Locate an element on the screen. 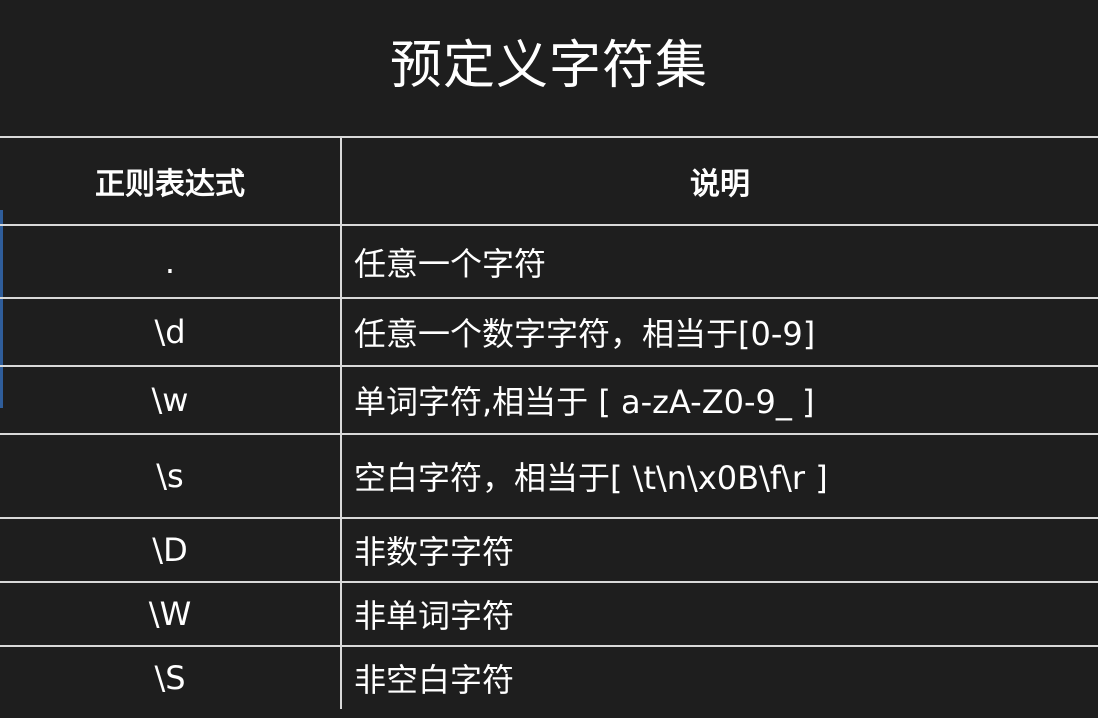  table-header-row: 正则表达式 说明 is located at coordinates (549, 181).